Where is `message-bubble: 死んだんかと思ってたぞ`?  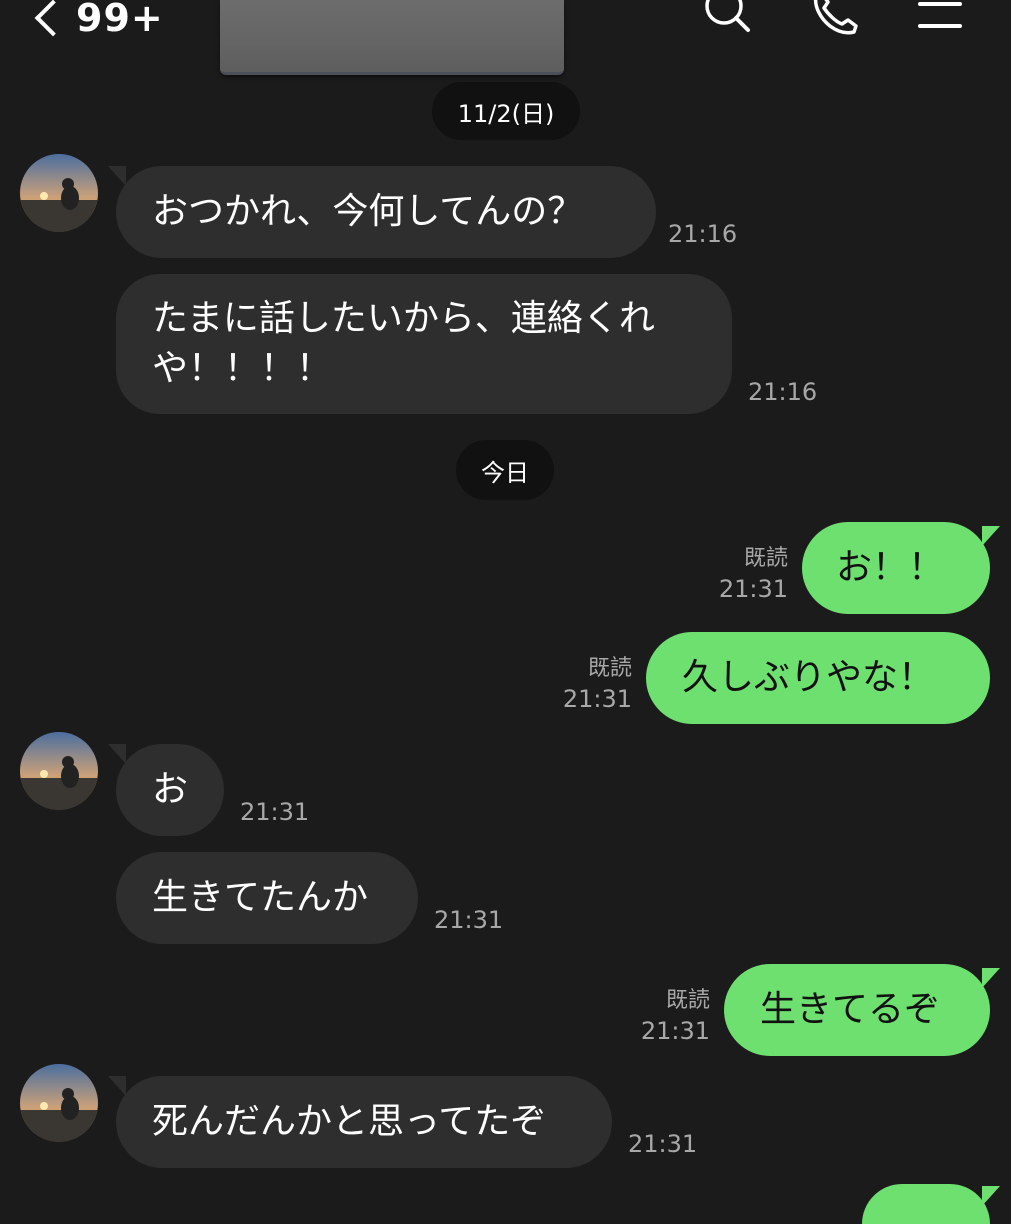
message-bubble: 死んだんかと思ってたぞ is located at coordinates (364, 1122).